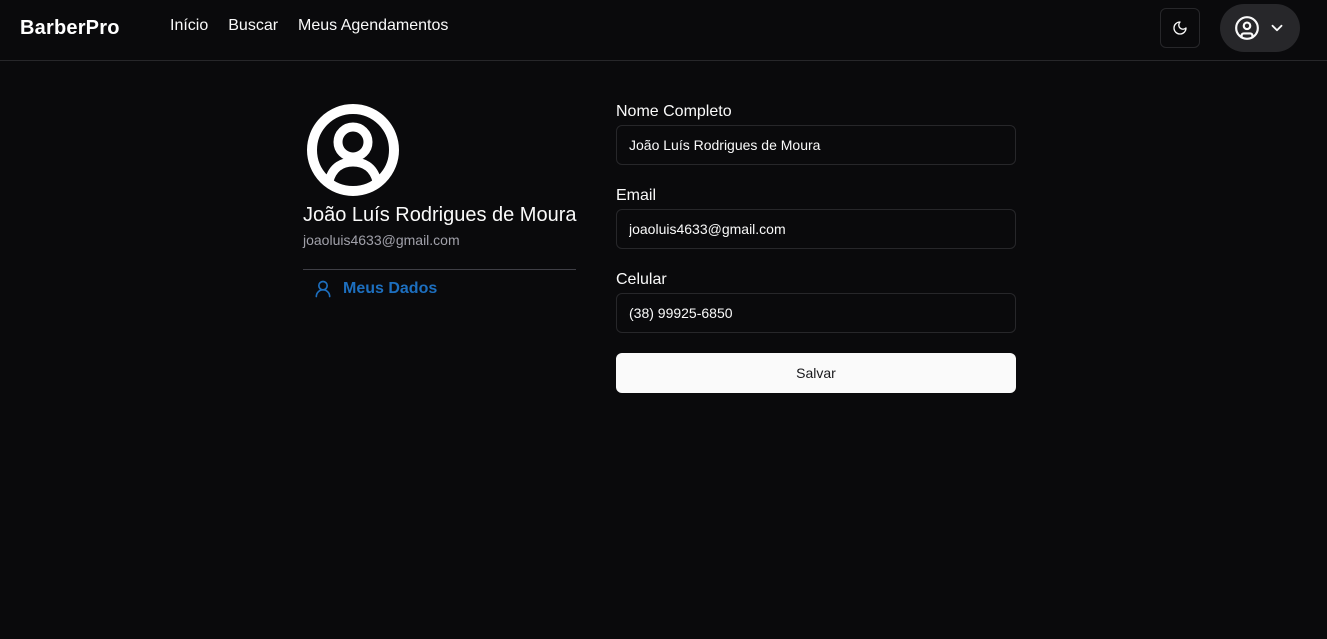  I want to click on moon-icon, so click(1180, 28).